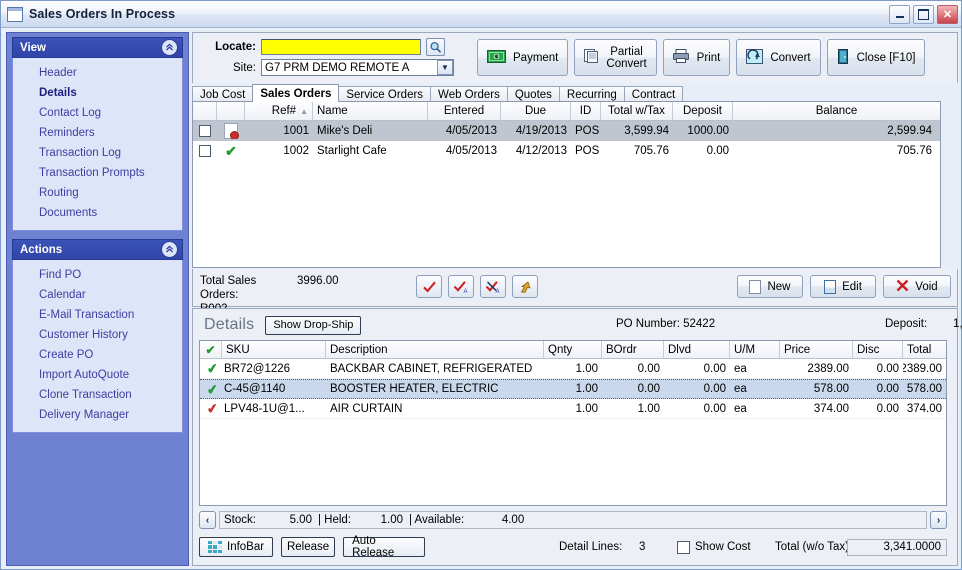 This screenshot has width=962, height=570. What do you see at coordinates (917, 286) in the screenshot?
I see `void-button: Void` at bounding box center [917, 286].